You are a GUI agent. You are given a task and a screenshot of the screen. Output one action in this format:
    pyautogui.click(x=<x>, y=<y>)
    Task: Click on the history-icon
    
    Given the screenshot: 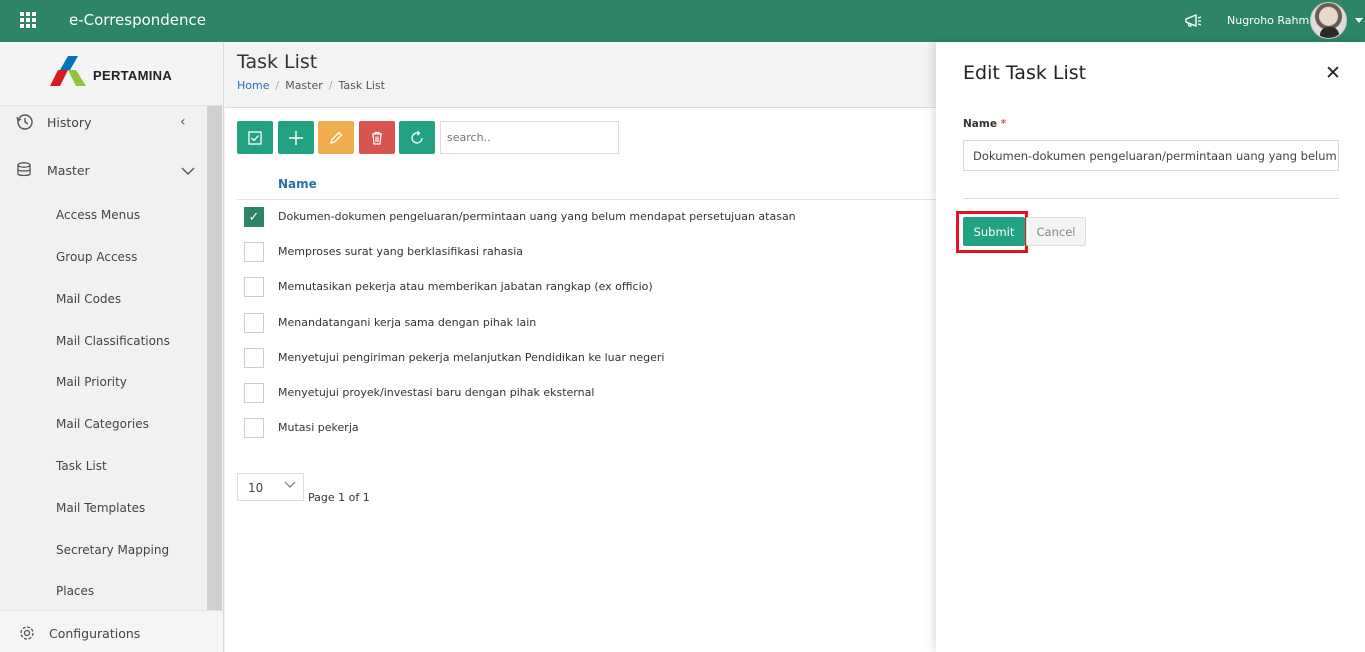 What is the action you would take?
    pyautogui.click(x=25, y=122)
    